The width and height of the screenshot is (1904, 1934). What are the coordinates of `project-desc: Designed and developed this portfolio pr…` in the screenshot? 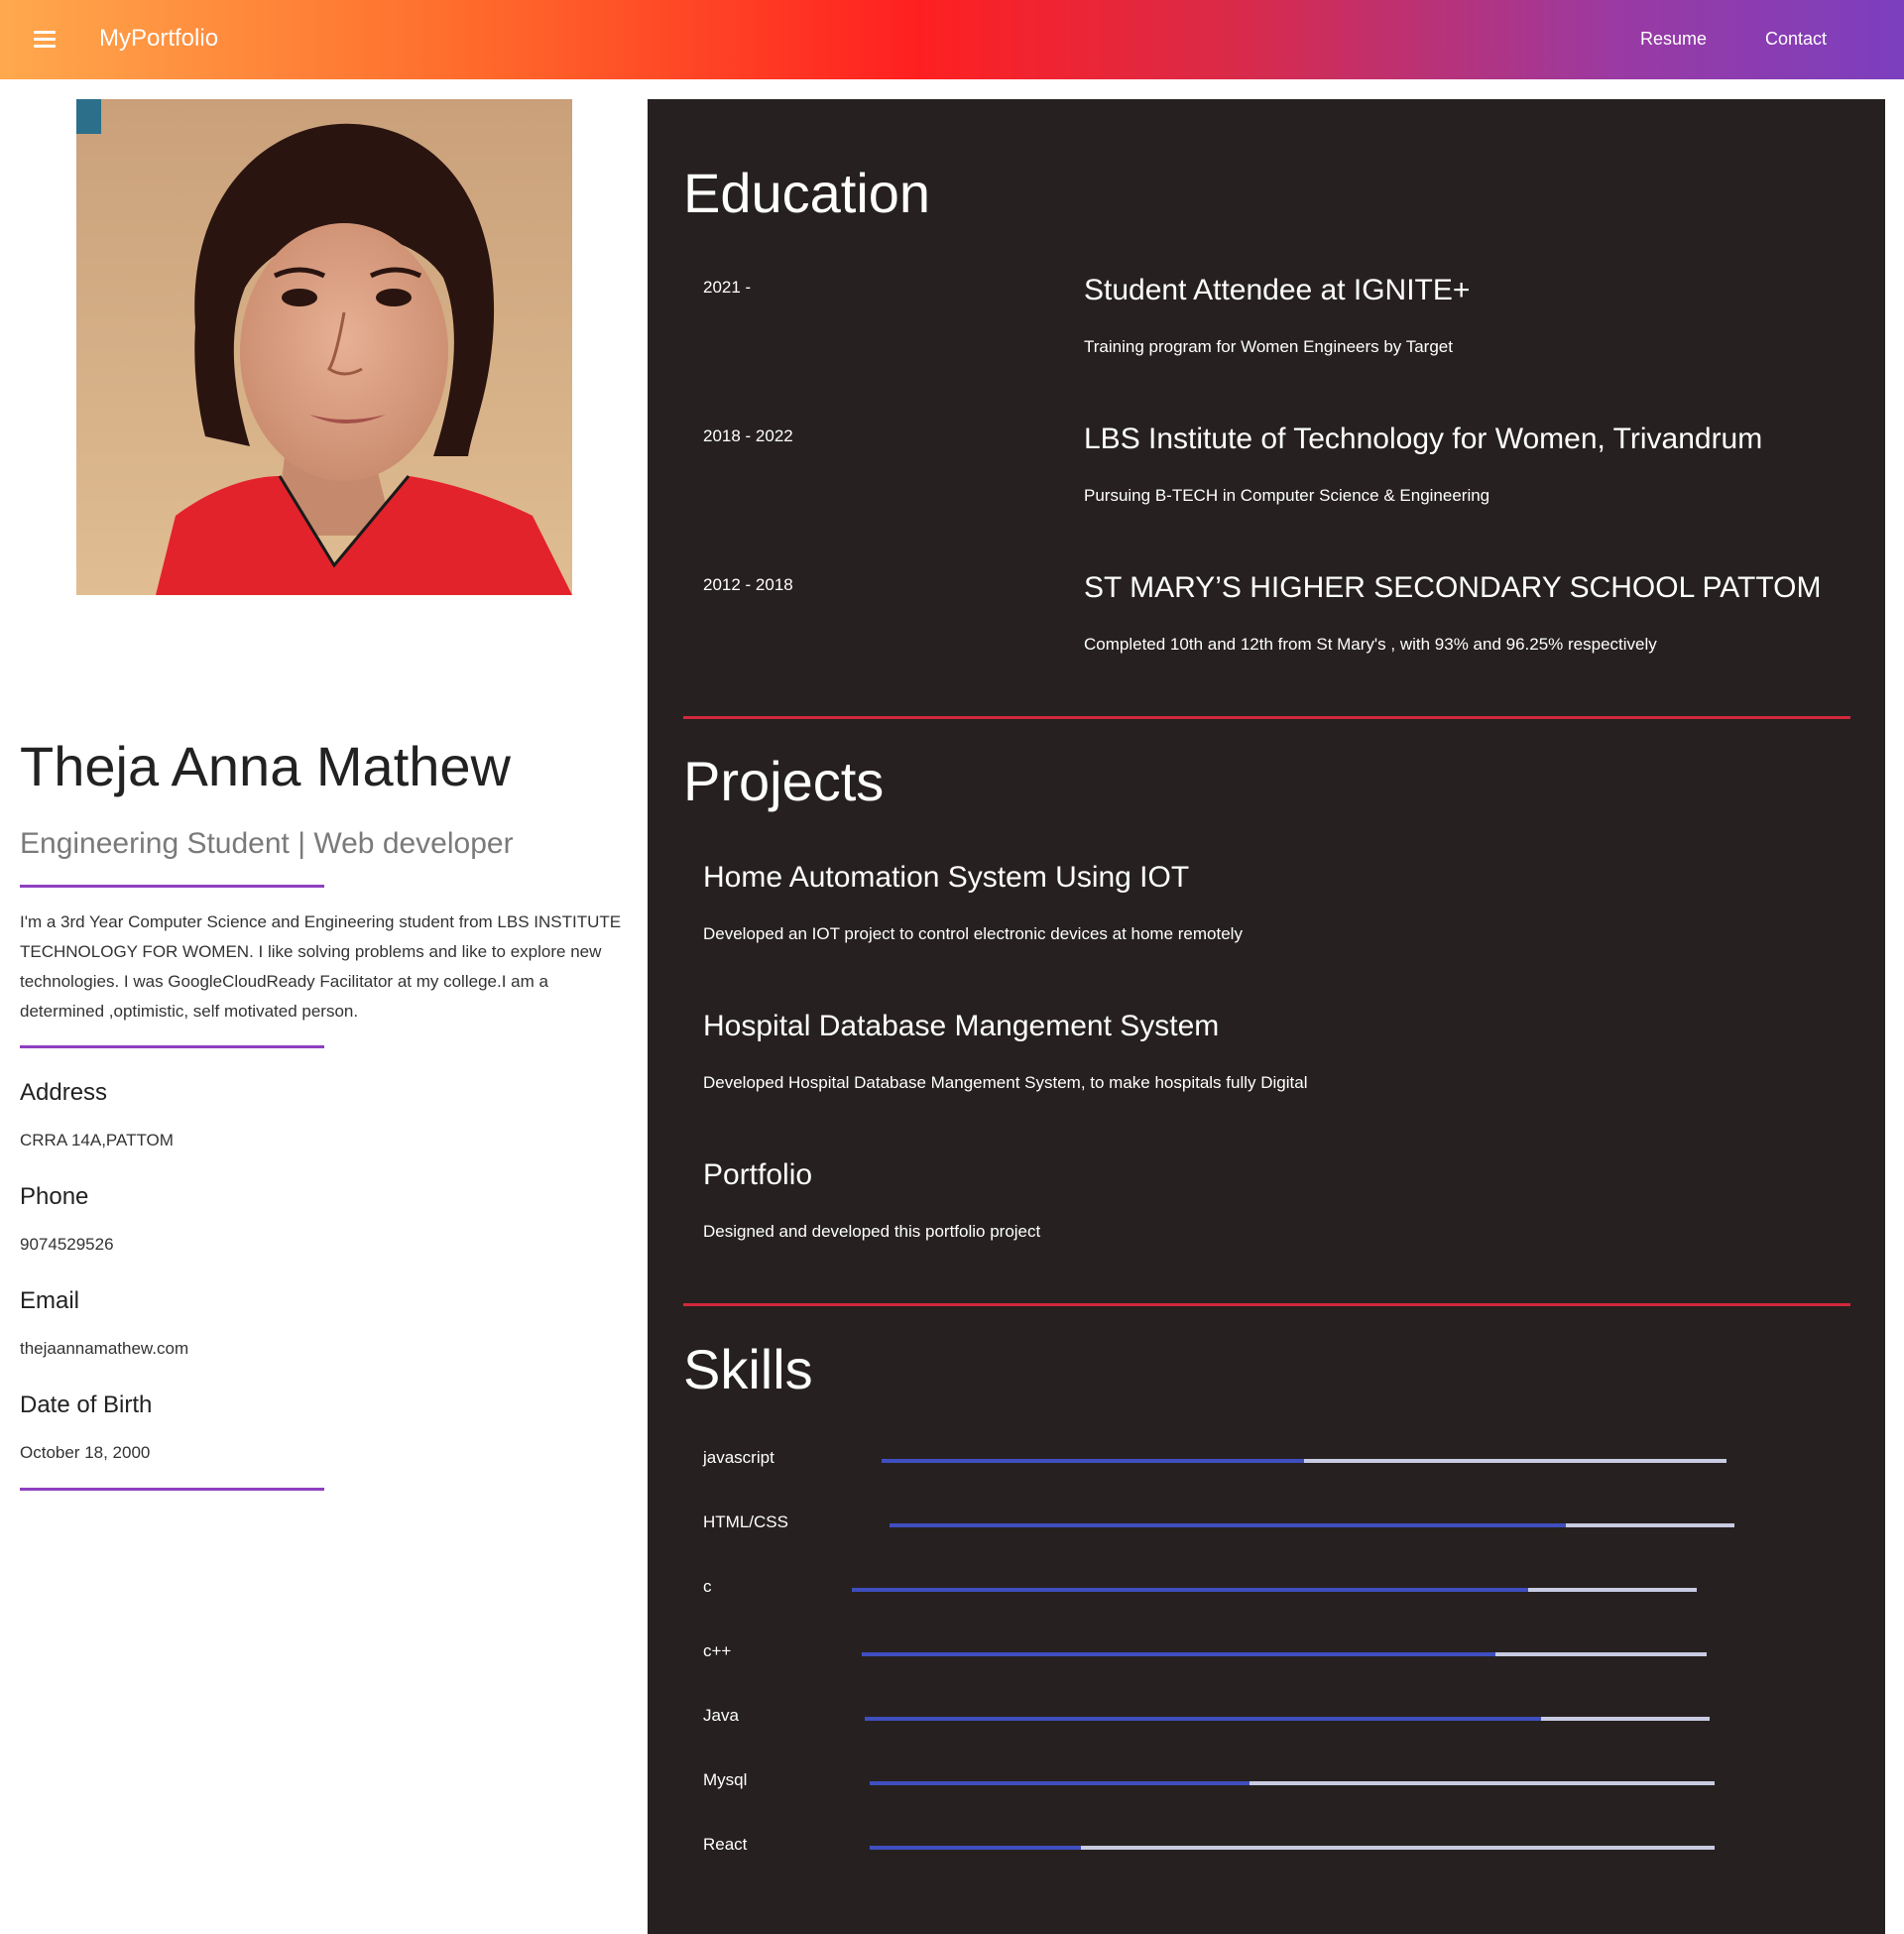 It's located at (872, 1231).